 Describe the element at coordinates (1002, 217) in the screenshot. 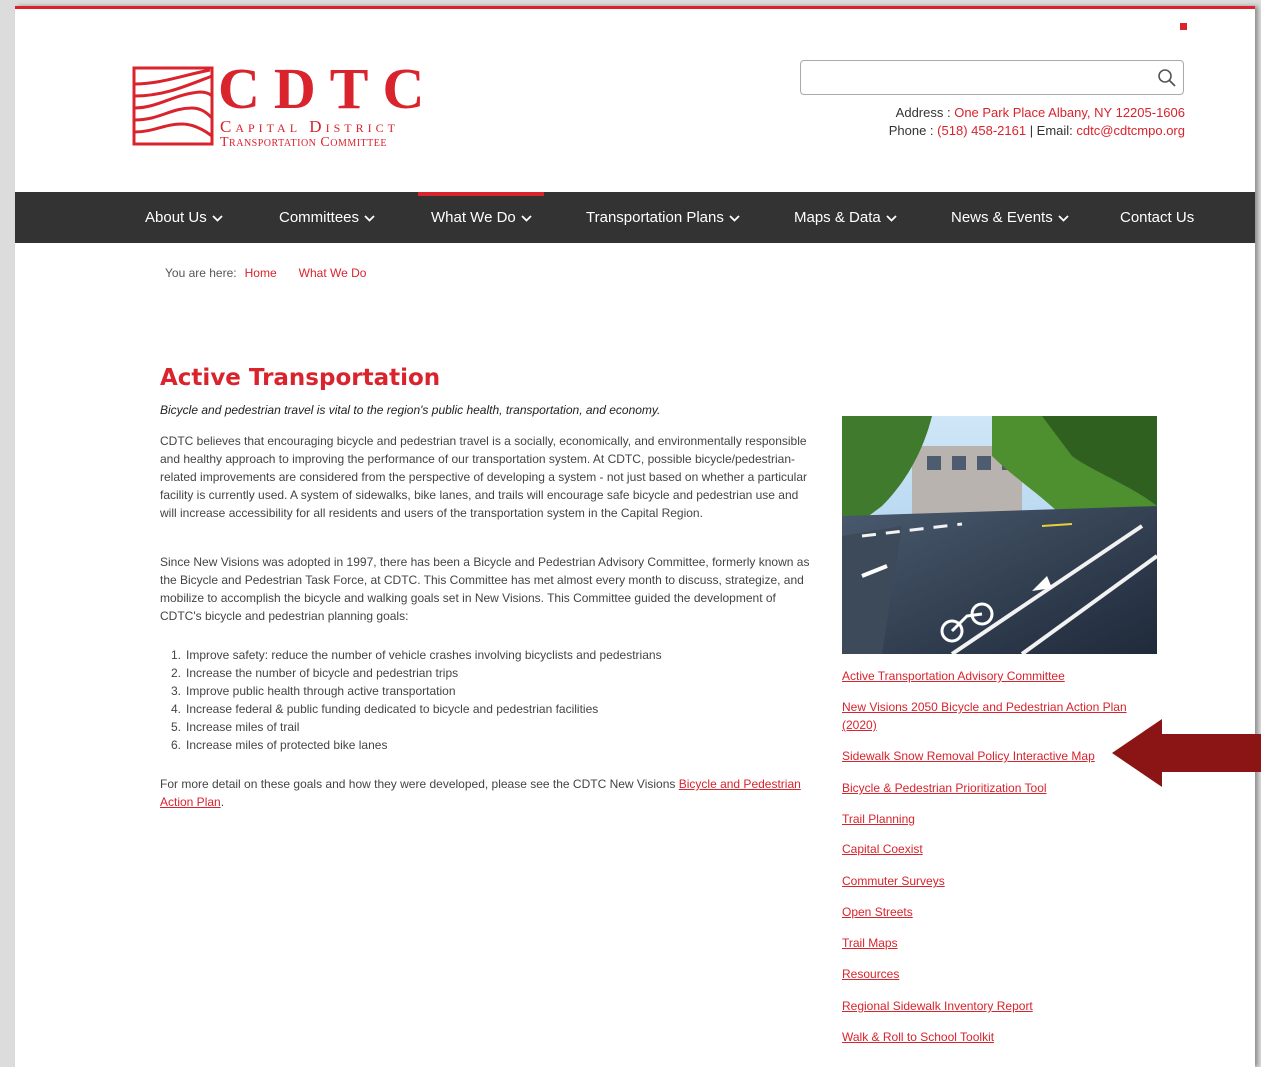

I see `nav-label: News & Events` at that location.